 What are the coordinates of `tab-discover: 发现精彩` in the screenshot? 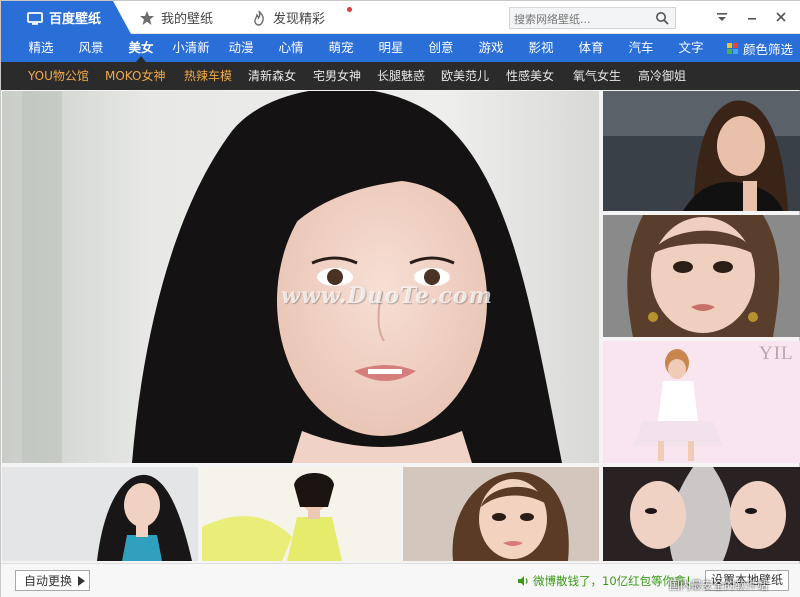 It's located at (306, 17).